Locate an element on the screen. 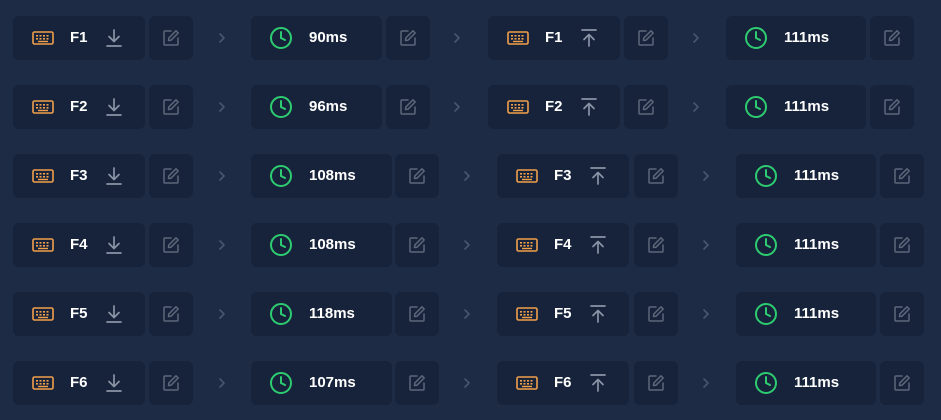  key-up-step: F2 is located at coordinates (554, 107).